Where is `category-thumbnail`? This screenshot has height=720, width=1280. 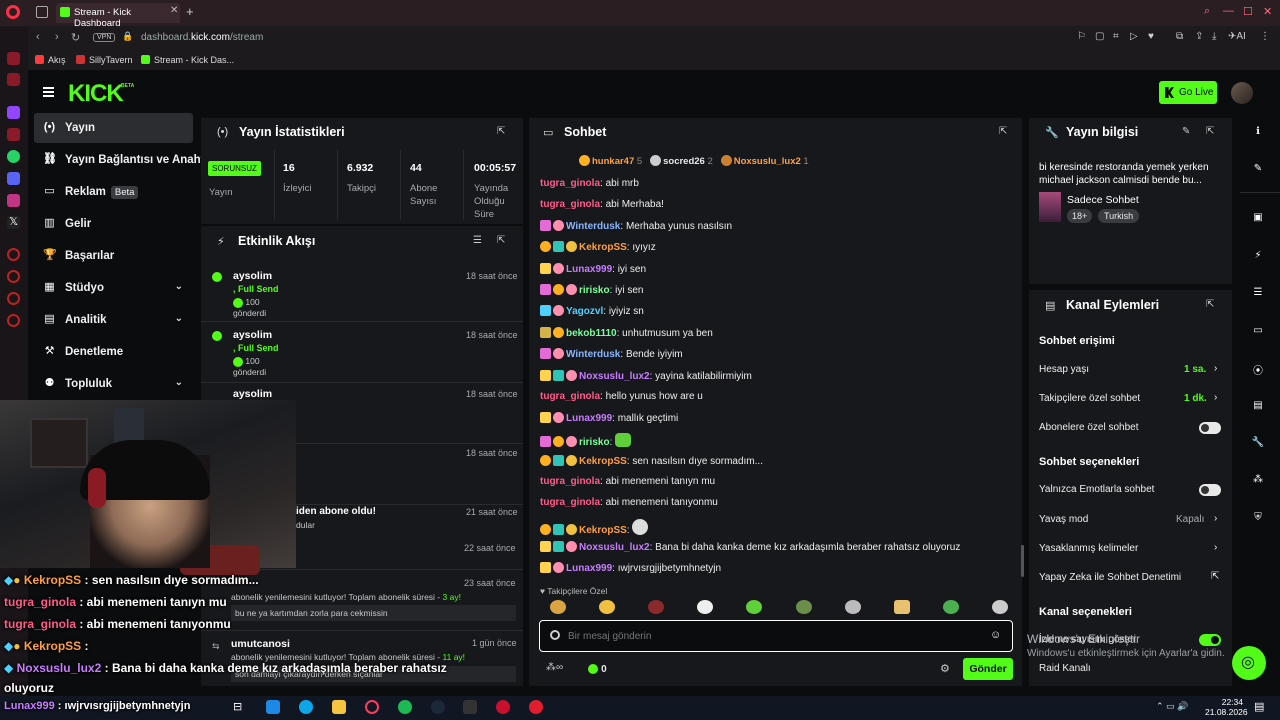 category-thumbnail is located at coordinates (1050, 207).